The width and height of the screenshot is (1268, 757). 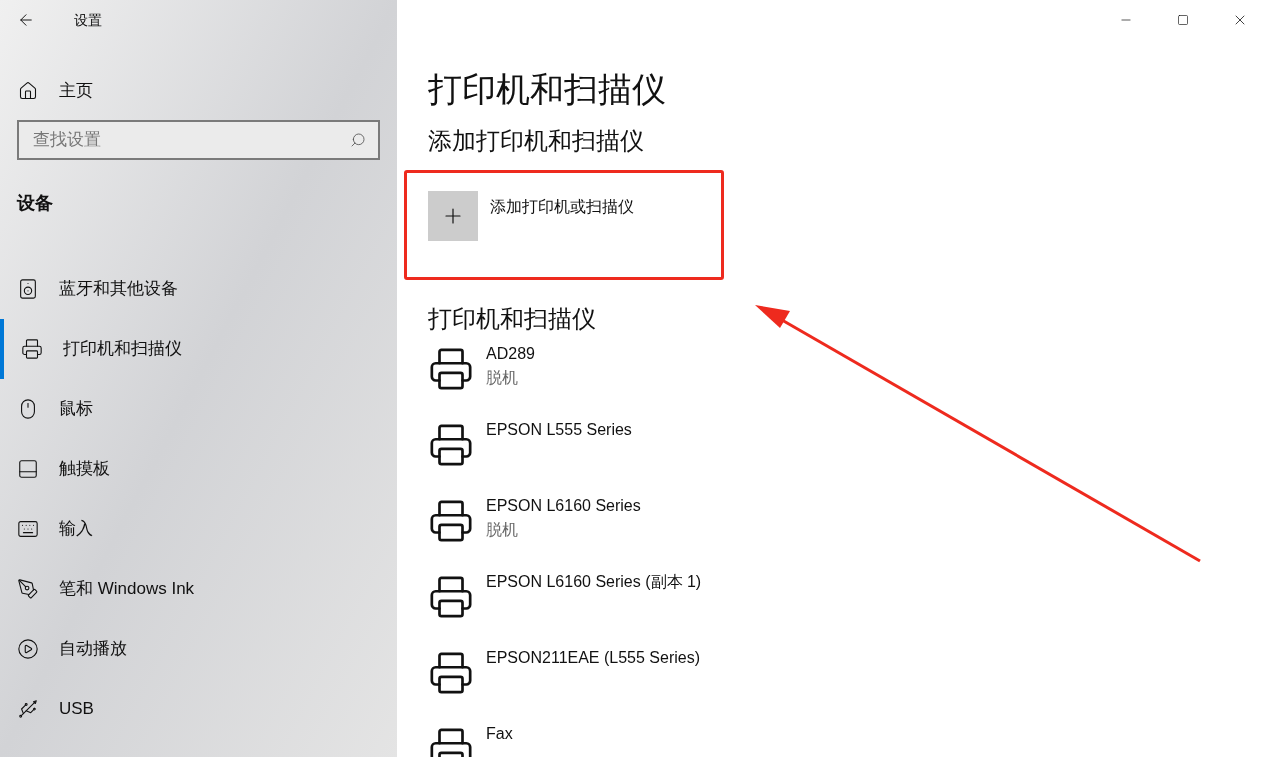 What do you see at coordinates (512, 319) in the screenshot?
I see `section-heading: 打印机和扫描仪` at bounding box center [512, 319].